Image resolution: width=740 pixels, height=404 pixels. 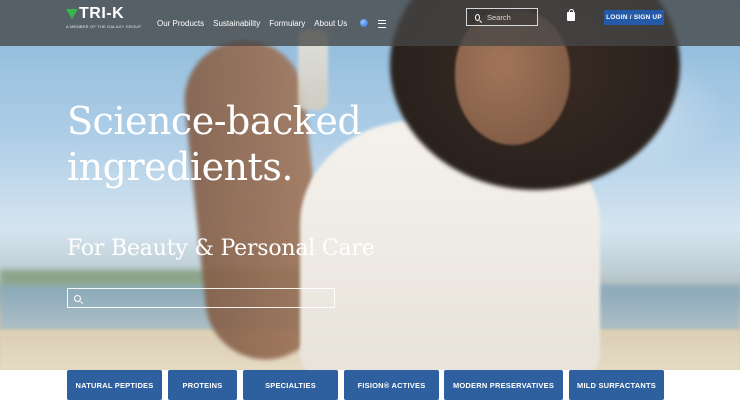 I want to click on logo-triangle-icon, so click(x=72, y=14).